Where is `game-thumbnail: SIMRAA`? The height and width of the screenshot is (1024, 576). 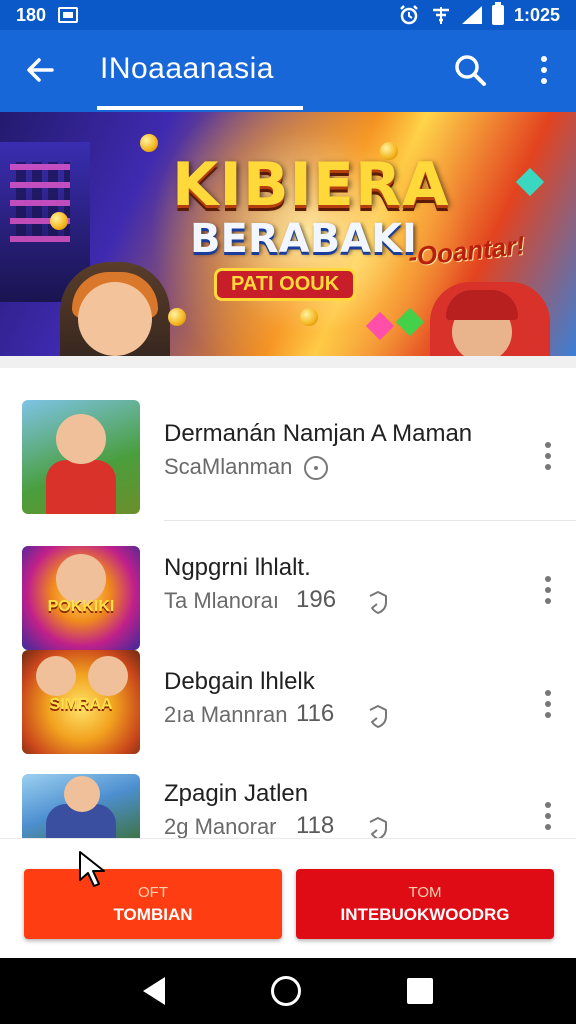 game-thumbnail: SIMRAA is located at coordinates (81, 702).